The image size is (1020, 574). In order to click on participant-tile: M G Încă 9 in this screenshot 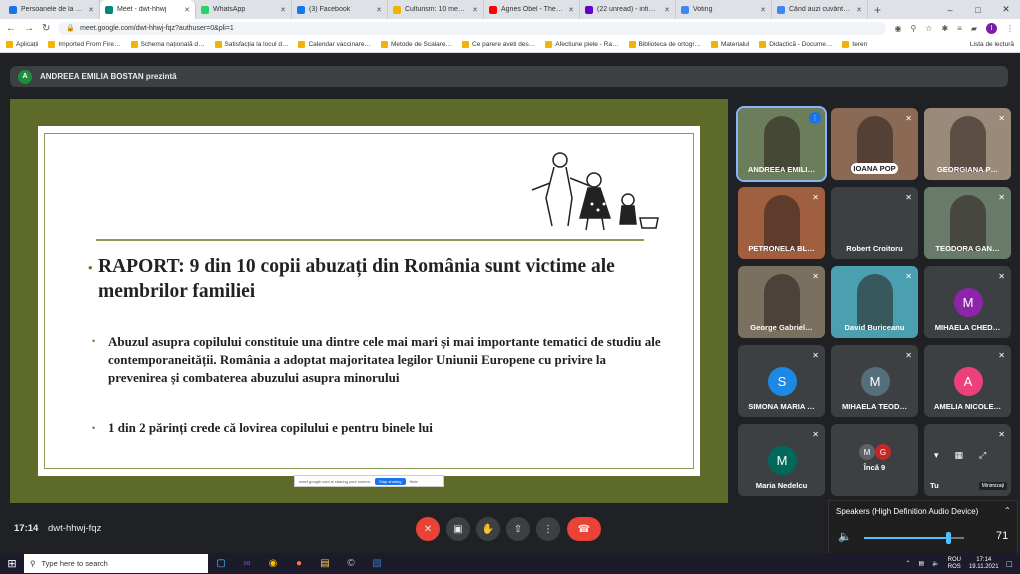, I will do `click(874, 460)`.